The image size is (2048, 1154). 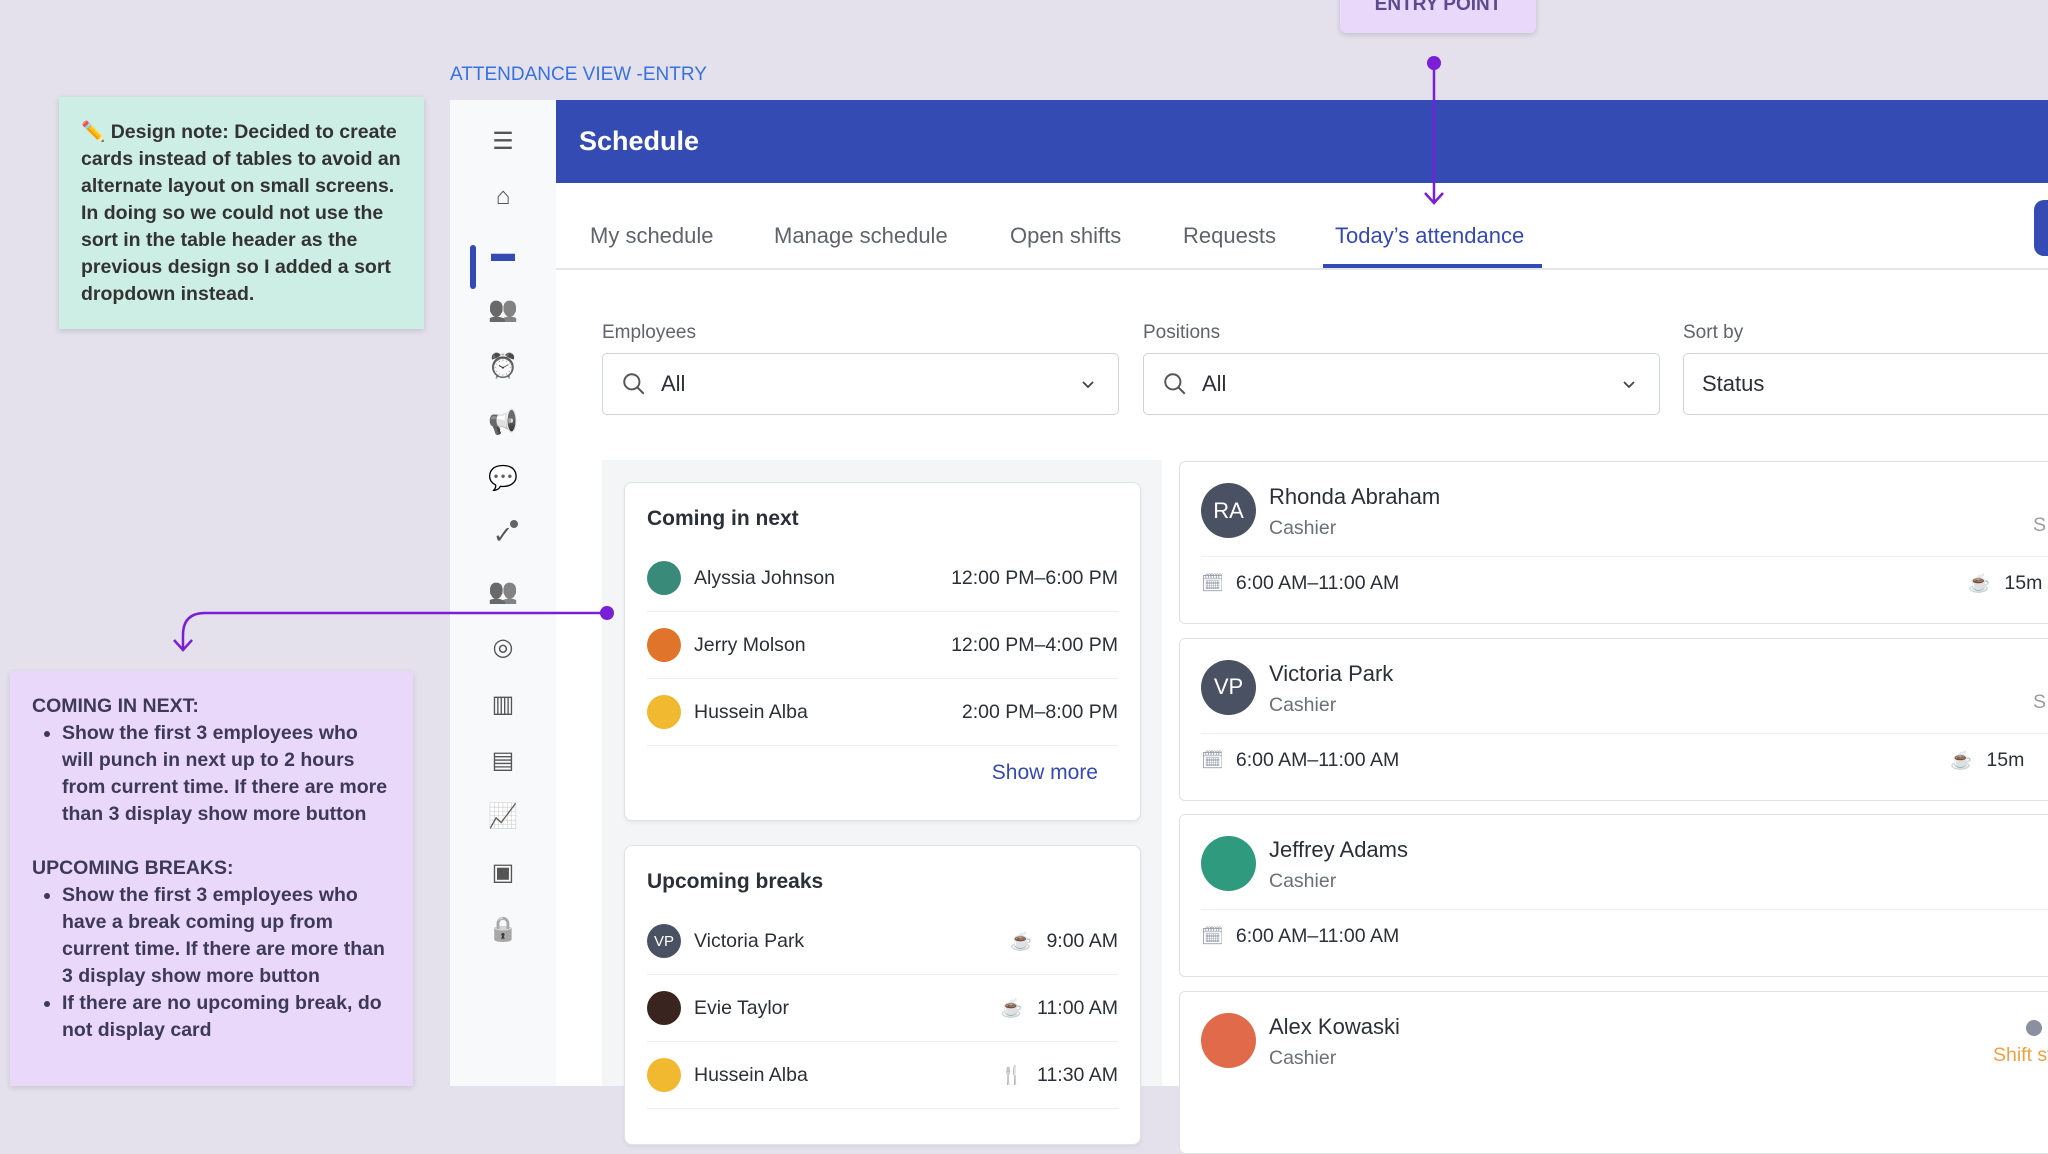 I want to click on tab-todays-attendance: Today’s attendance, so click(x=1429, y=236).